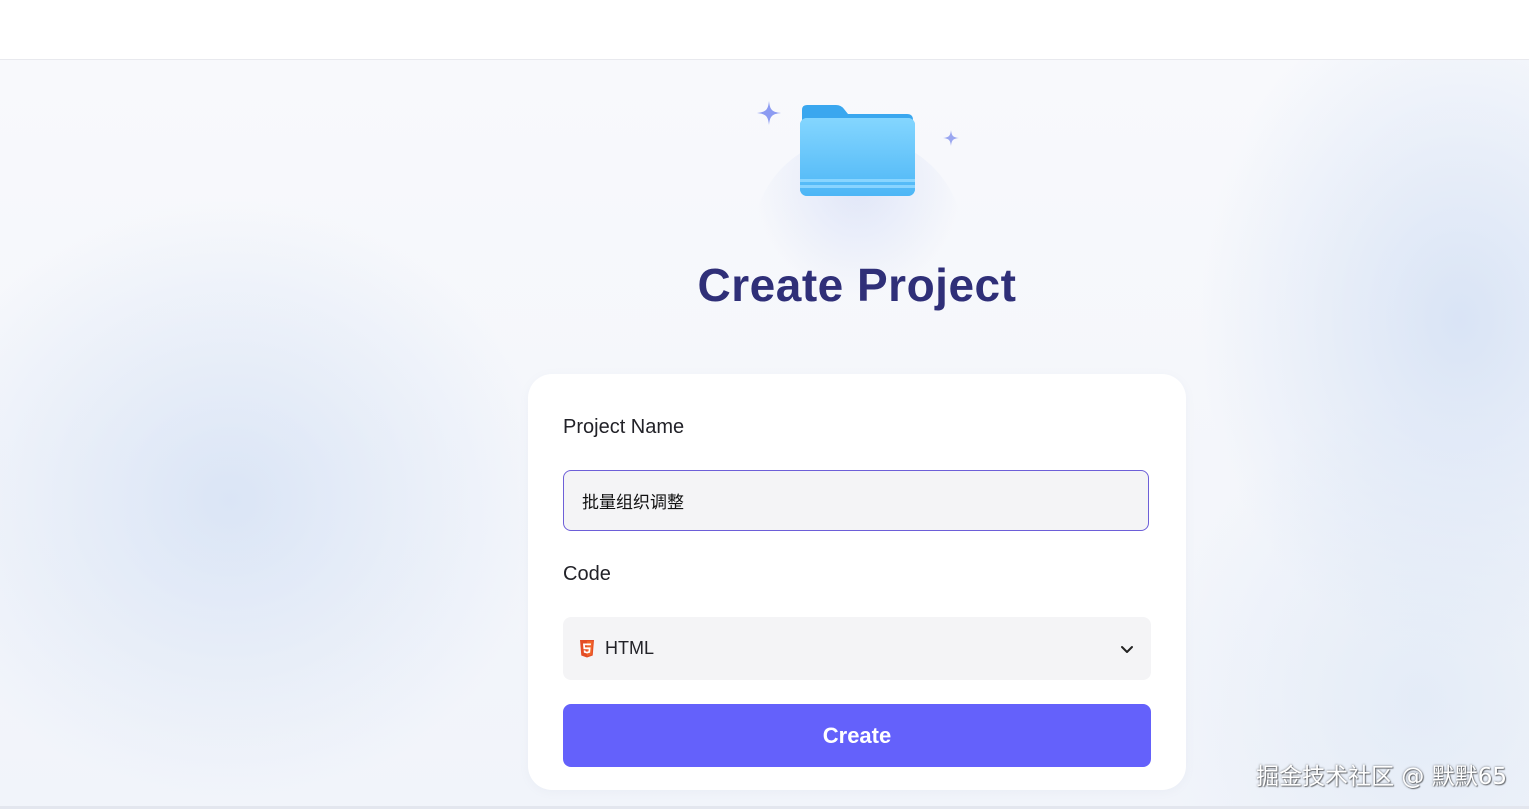 The image size is (1529, 809). What do you see at coordinates (587, 574) in the screenshot?
I see `code-label: Code` at bounding box center [587, 574].